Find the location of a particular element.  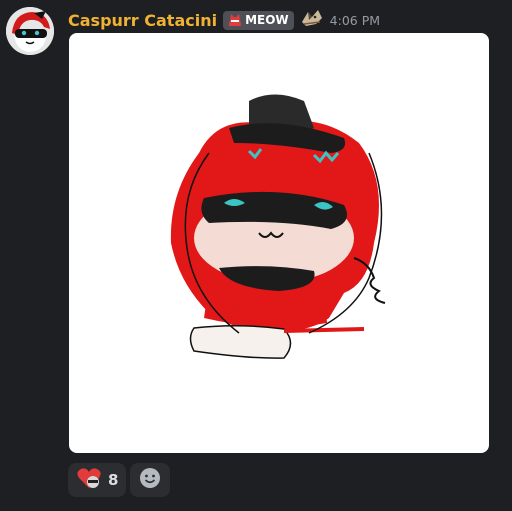

reaction-count: 8 is located at coordinates (113, 480).